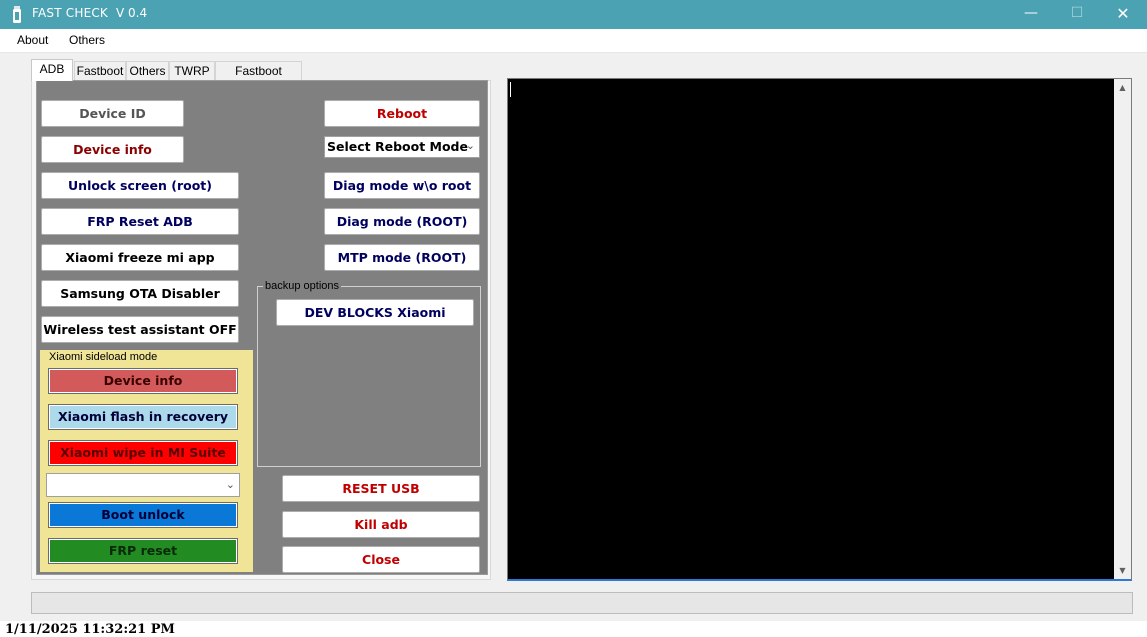 The image size is (1147, 637). Describe the element at coordinates (143, 551) in the screenshot. I see `frp-reset-button: FRP reset` at that location.